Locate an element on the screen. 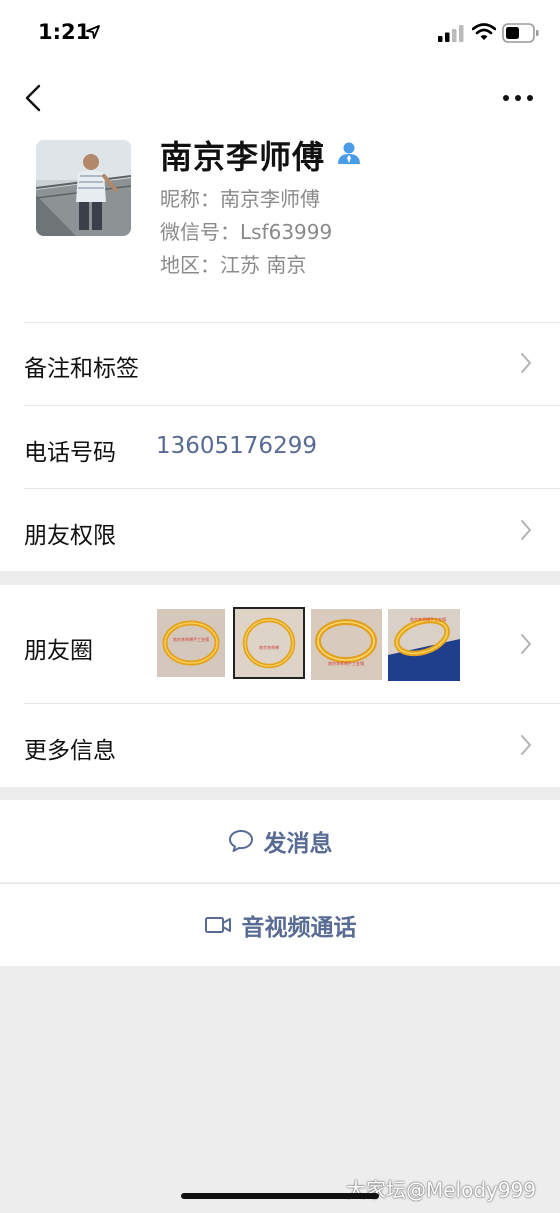 This screenshot has height=1213, width=560. svg-text: 南京李师傅 is located at coordinates (269, 647).